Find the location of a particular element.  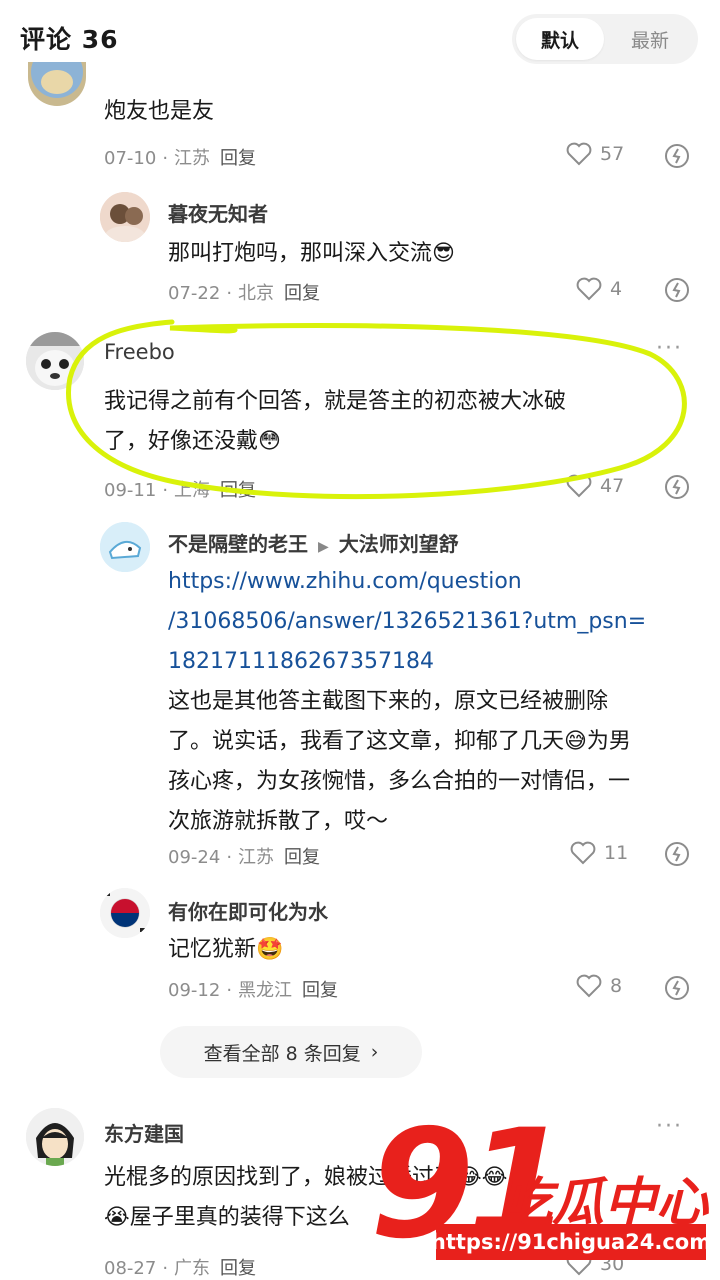

comment-meta: 07-10 · 江苏 回复 is located at coordinates (180, 158).